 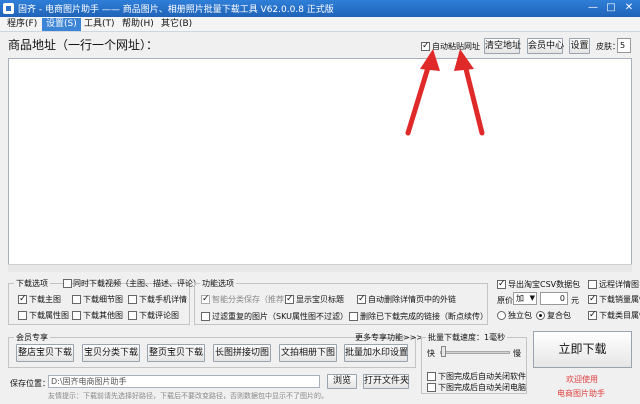 I want to click on combined-radio, so click(x=540, y=315).